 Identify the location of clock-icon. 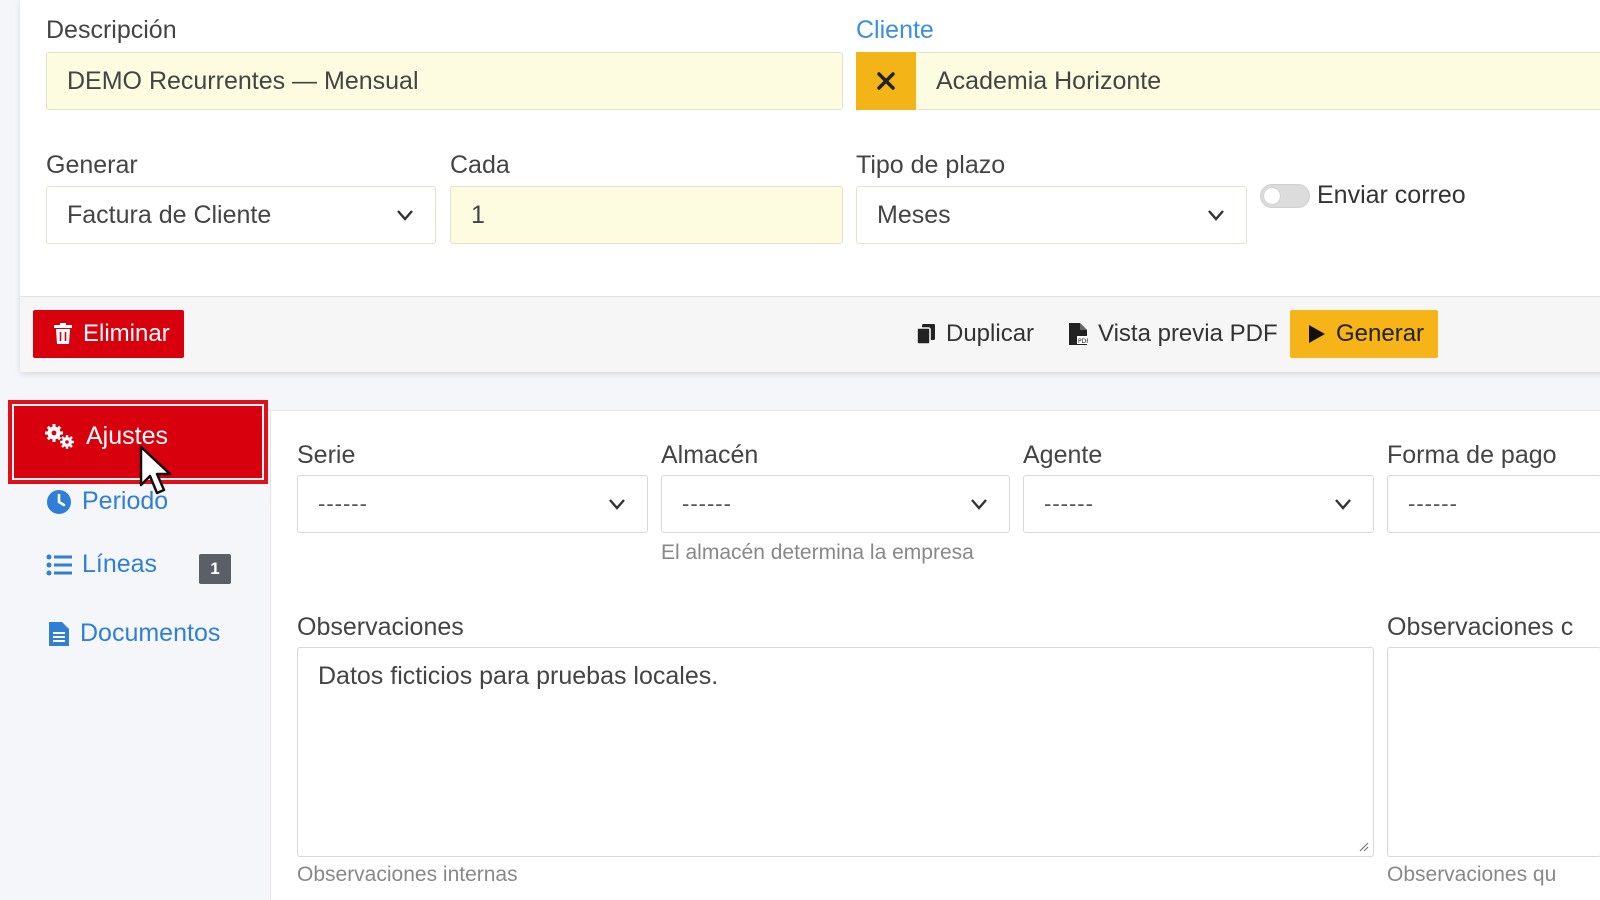
(59, 501).